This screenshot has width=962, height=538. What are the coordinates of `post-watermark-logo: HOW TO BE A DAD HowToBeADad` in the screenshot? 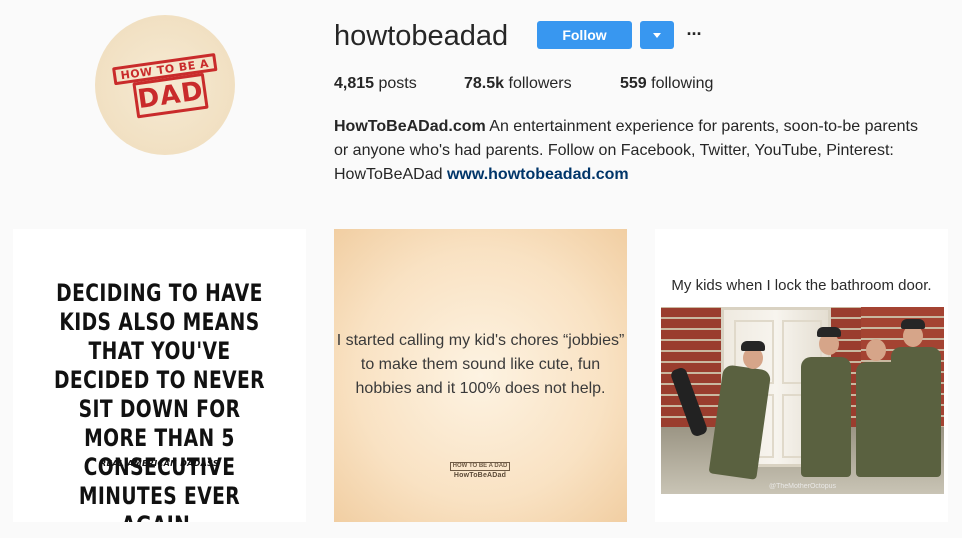 It's located at (480, 466).